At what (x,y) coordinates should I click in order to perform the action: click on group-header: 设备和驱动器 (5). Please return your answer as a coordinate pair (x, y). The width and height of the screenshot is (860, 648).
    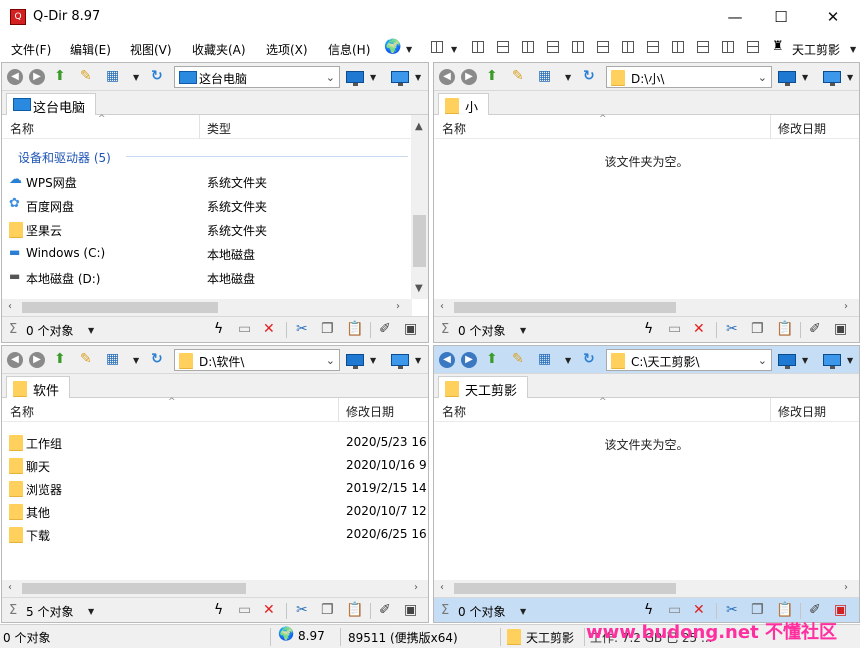
    Looking at the image, I should click on (64, 157).